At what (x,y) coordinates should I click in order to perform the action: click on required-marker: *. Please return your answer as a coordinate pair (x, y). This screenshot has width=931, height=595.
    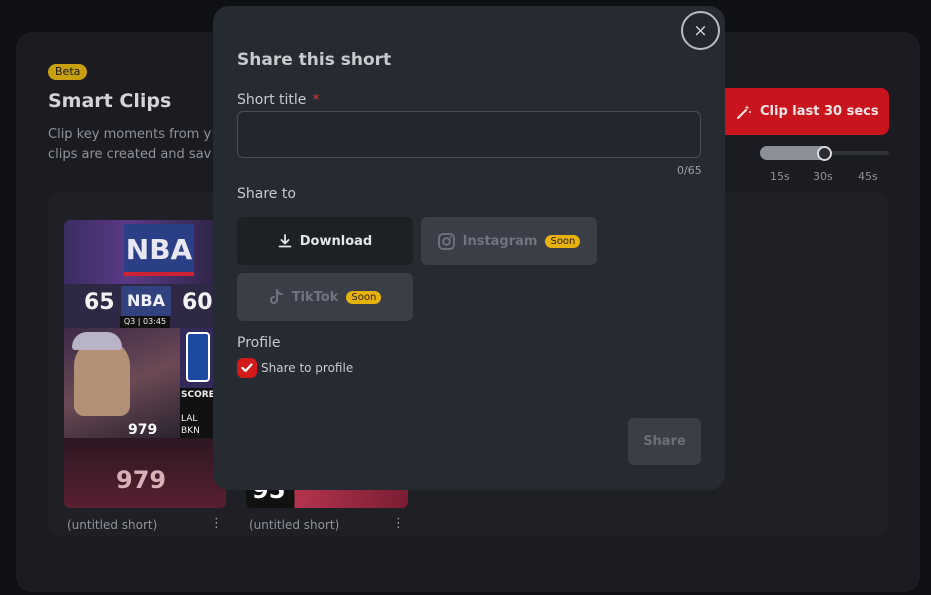
    Looking at the image, I should click on (316, 100).